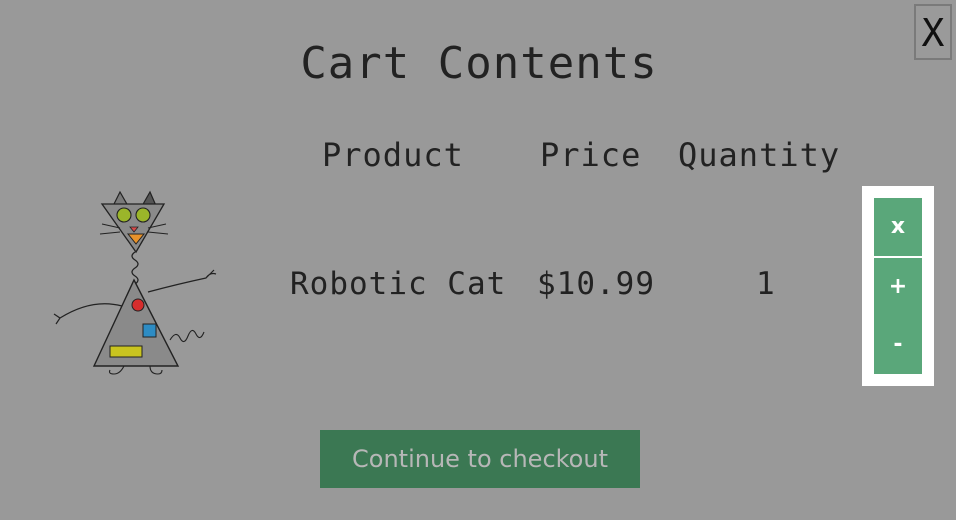 The image size is (956, 520). Describe the element at coordinates (898, 345) in the screenshot. I see `decrease-quantity-button: -` at that location.